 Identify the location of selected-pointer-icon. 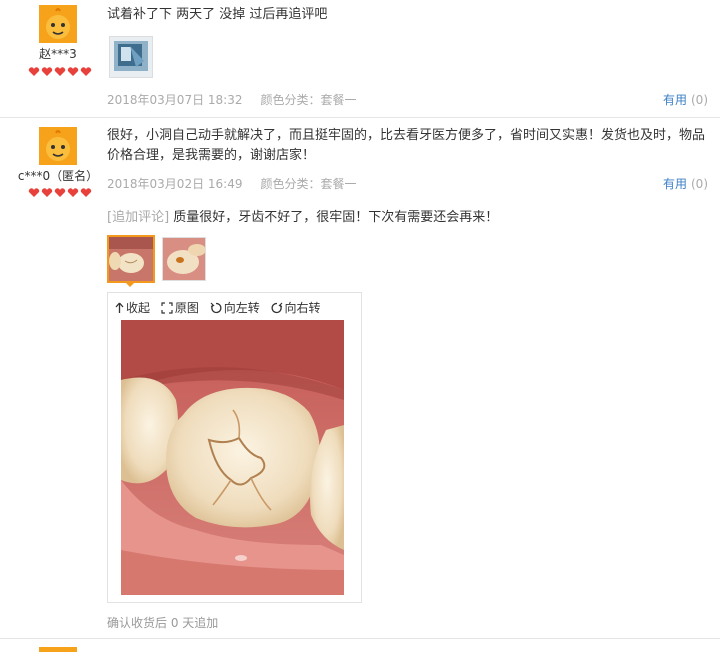
(130, 284).